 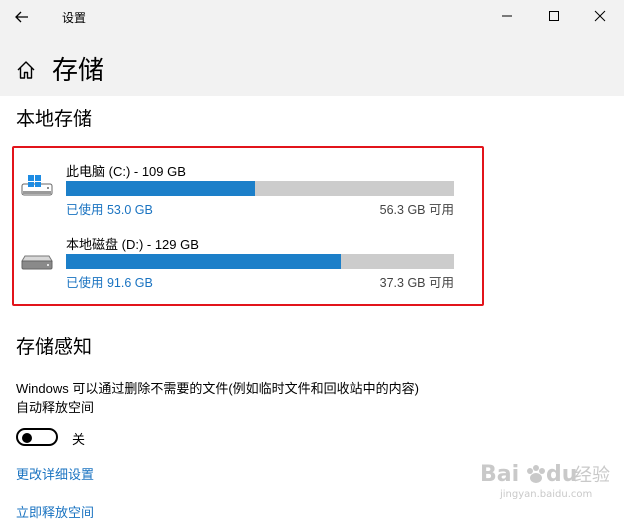 What do you see at coordinates (536, 474) in the screenshot?
I see `paw-icon` at bounding box center [536, 474].